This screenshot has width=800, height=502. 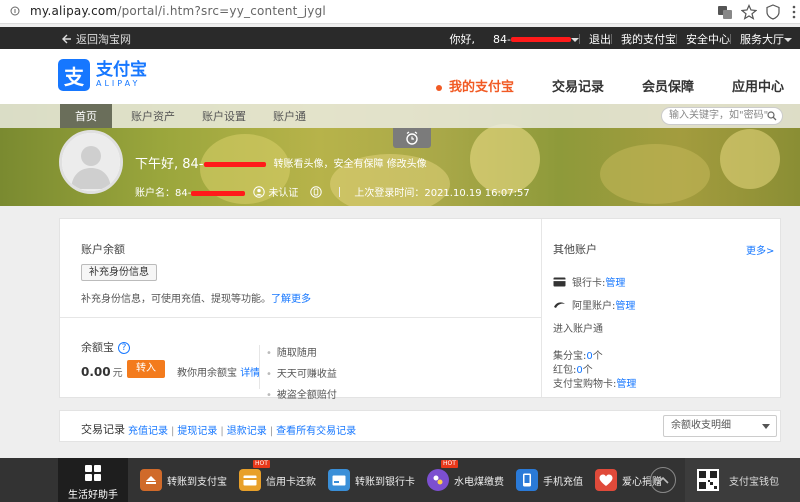 What do you see at coordinates (66, 39) in the screenshot?
I see `back-arrow-icon` at bounding box center [66, 39].